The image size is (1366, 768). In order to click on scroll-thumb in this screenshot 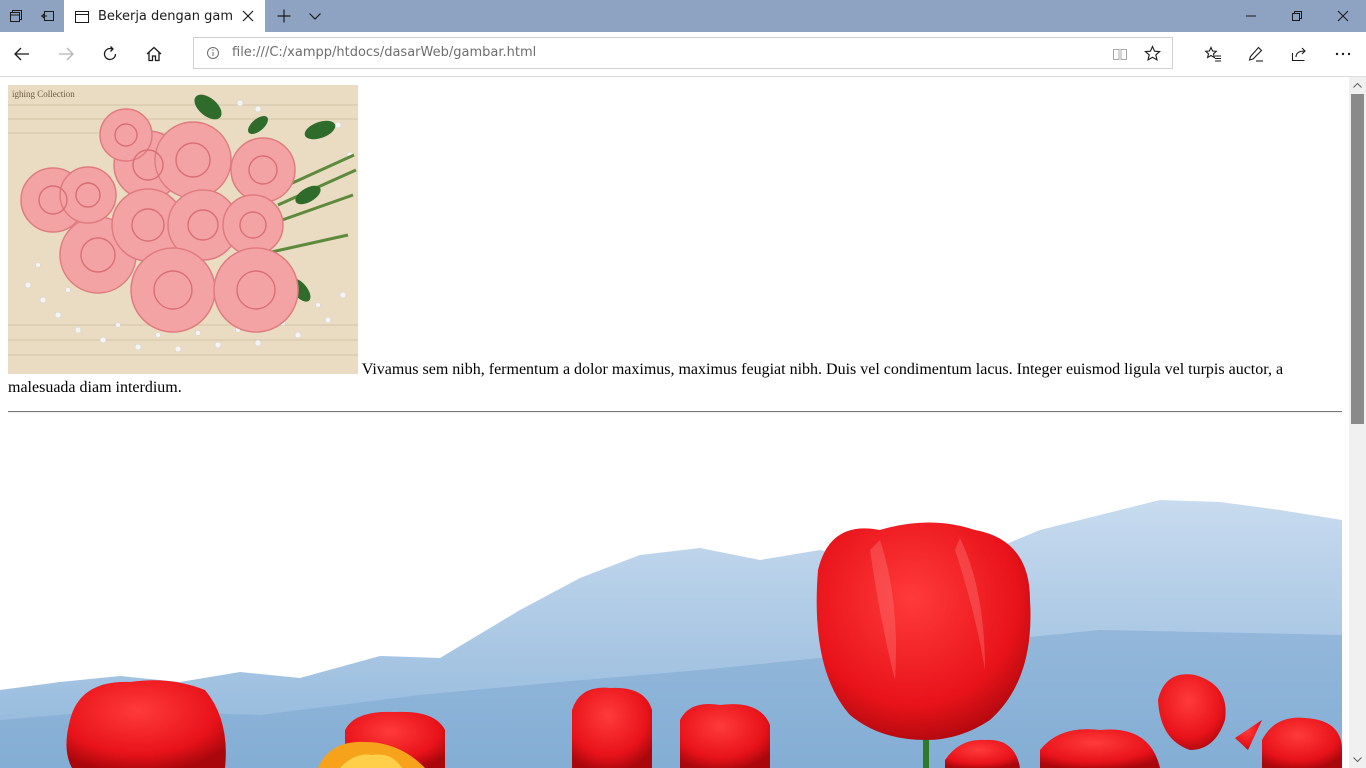, I will do `click(1357, 259)`.